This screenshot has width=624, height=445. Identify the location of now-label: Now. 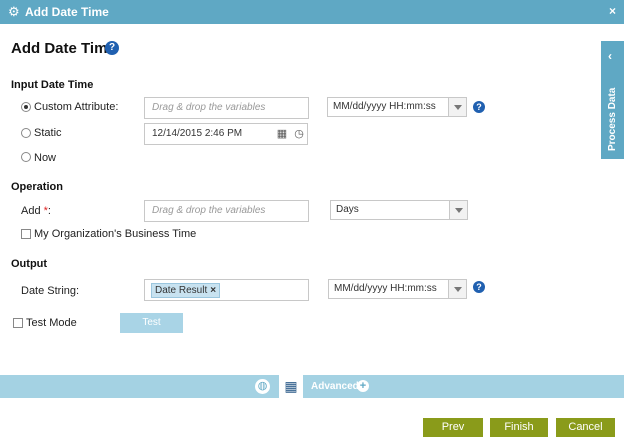
(45, 158).